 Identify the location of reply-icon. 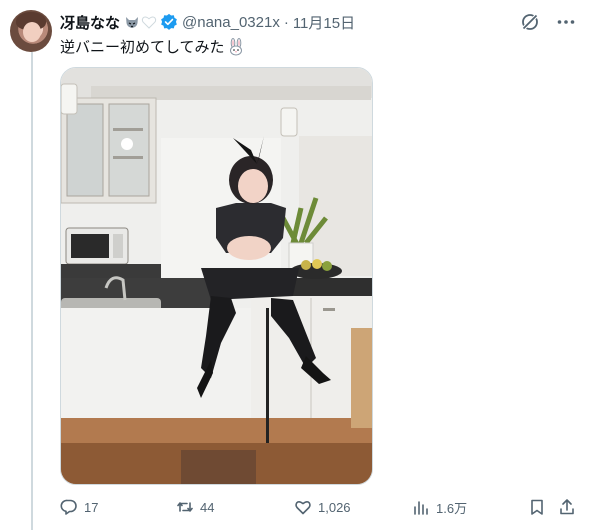
(68, 507).